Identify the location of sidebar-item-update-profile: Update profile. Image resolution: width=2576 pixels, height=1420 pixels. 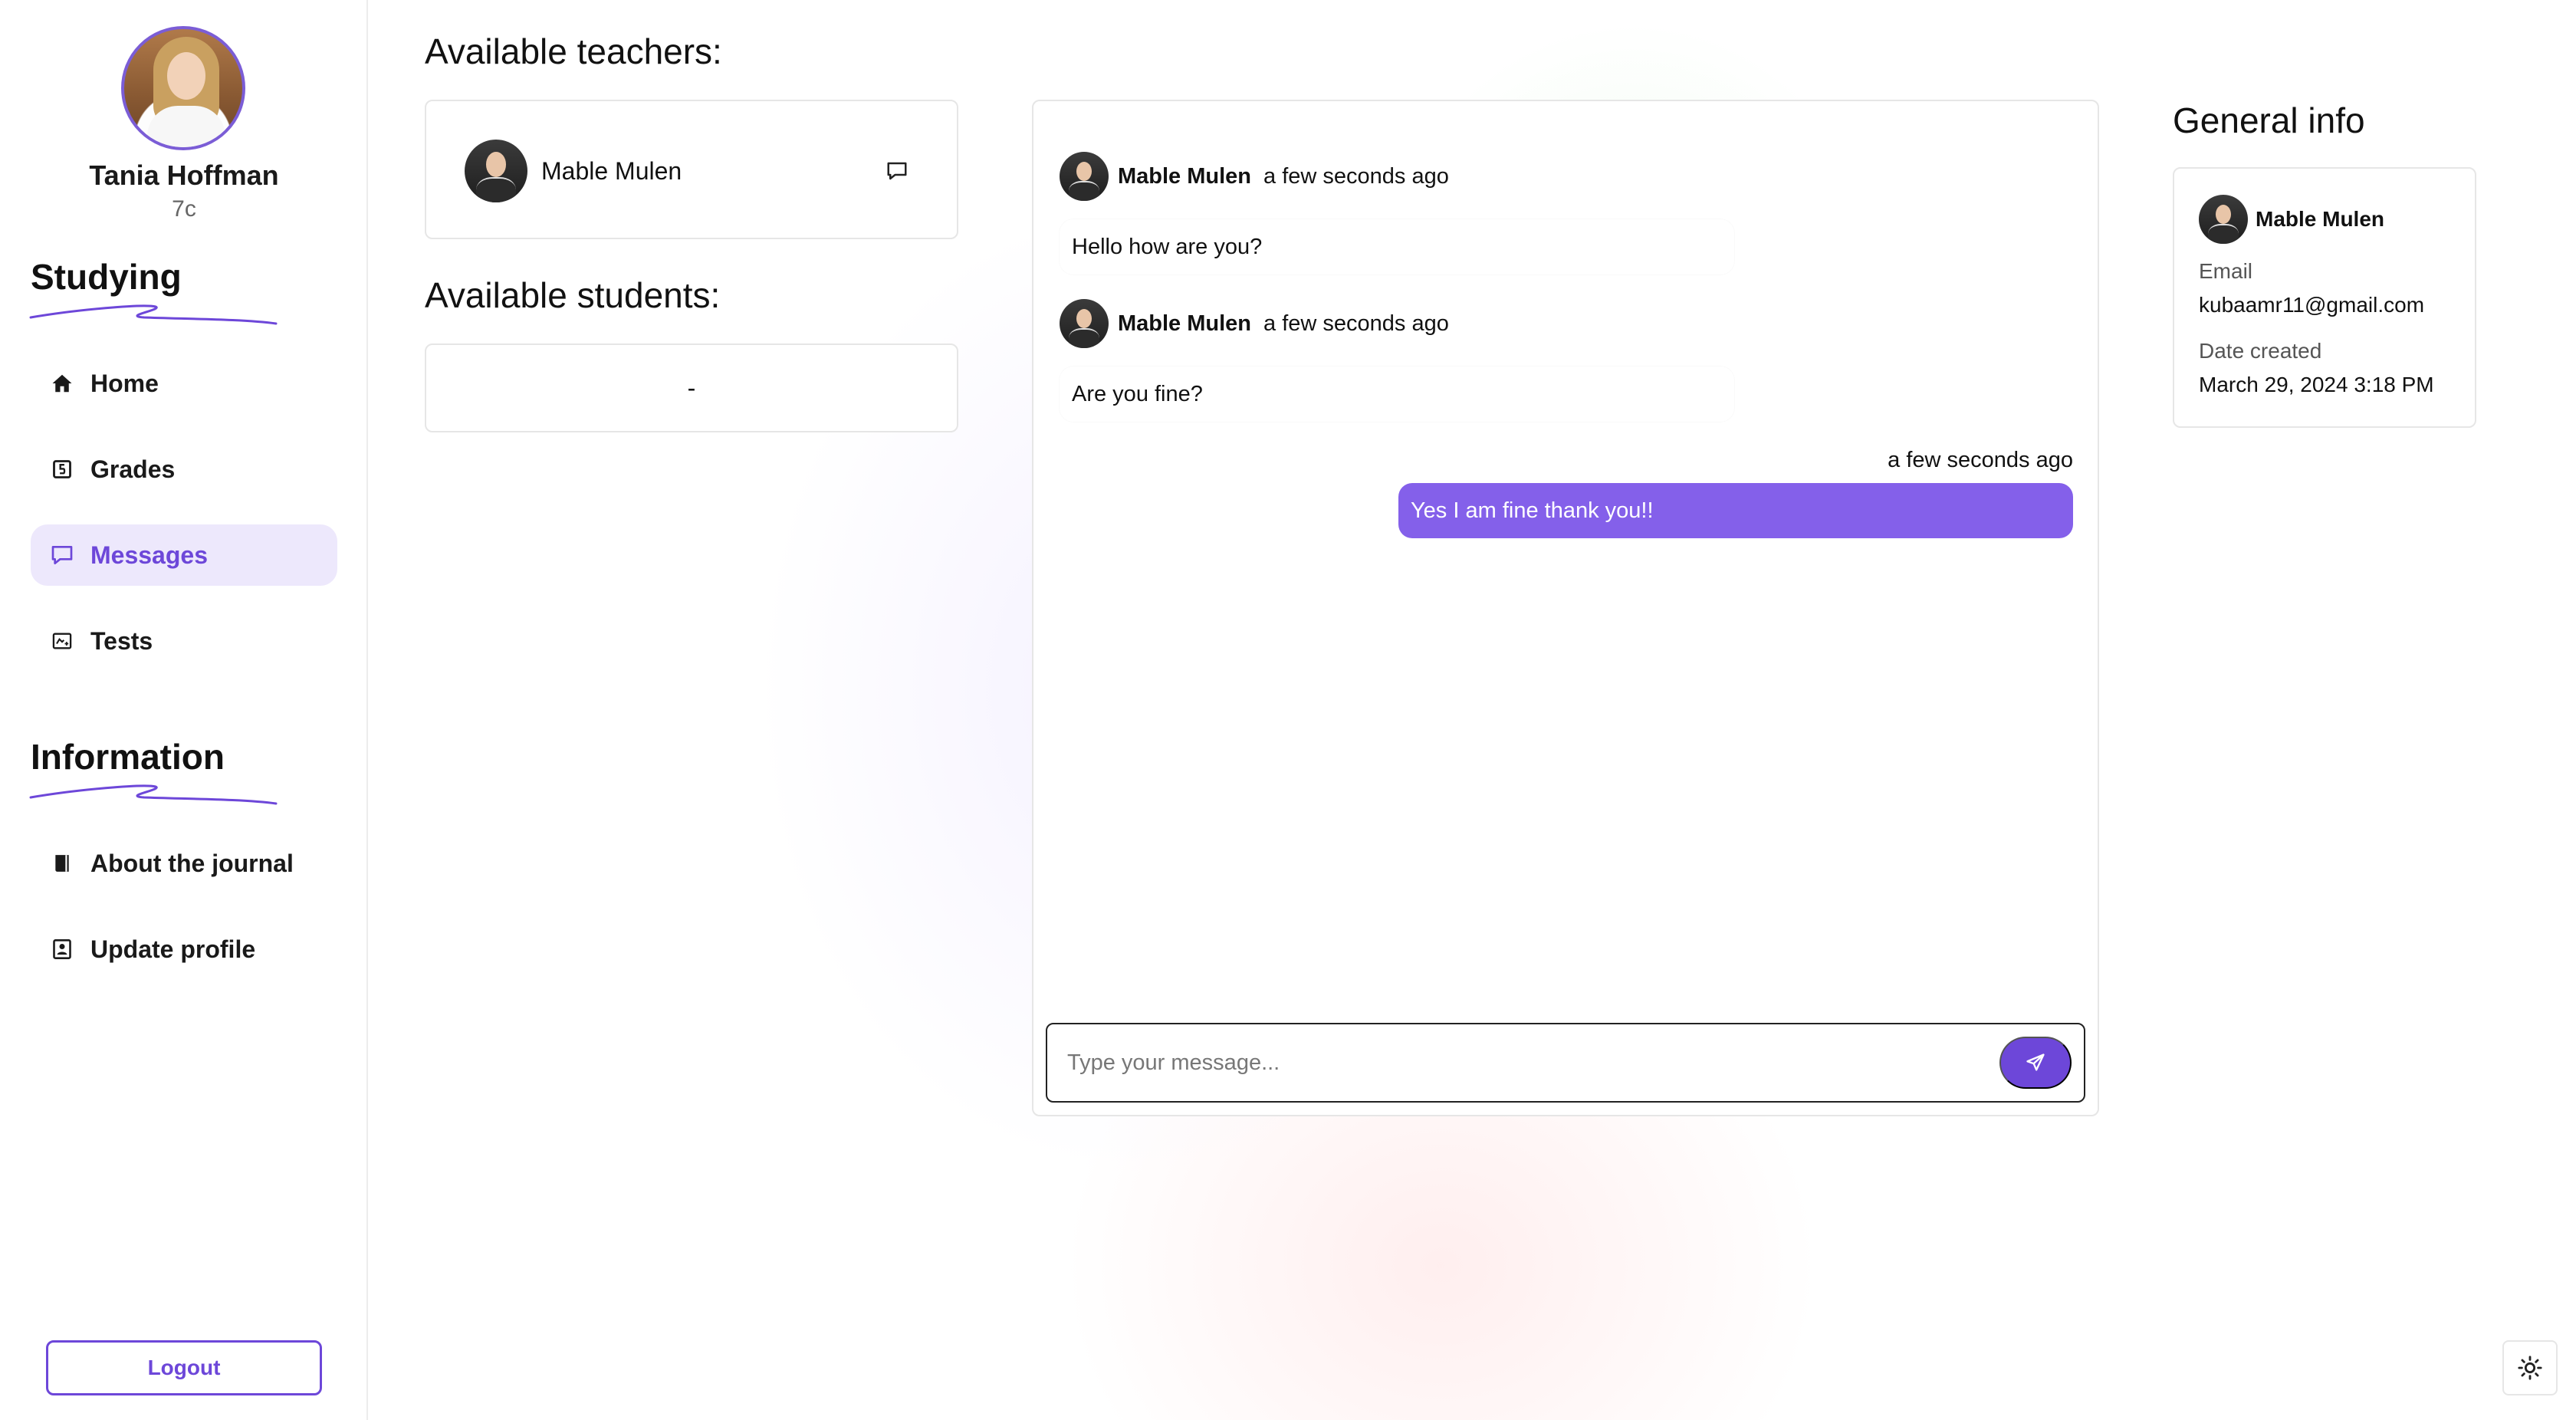
(184, 949).